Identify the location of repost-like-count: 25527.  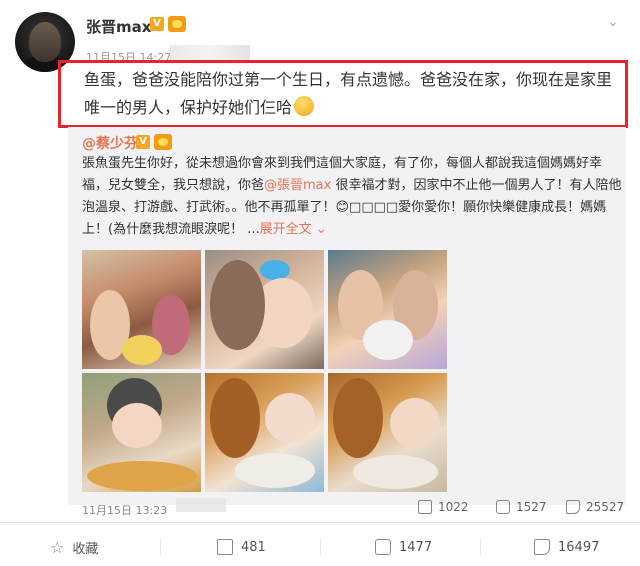
(595, 507).